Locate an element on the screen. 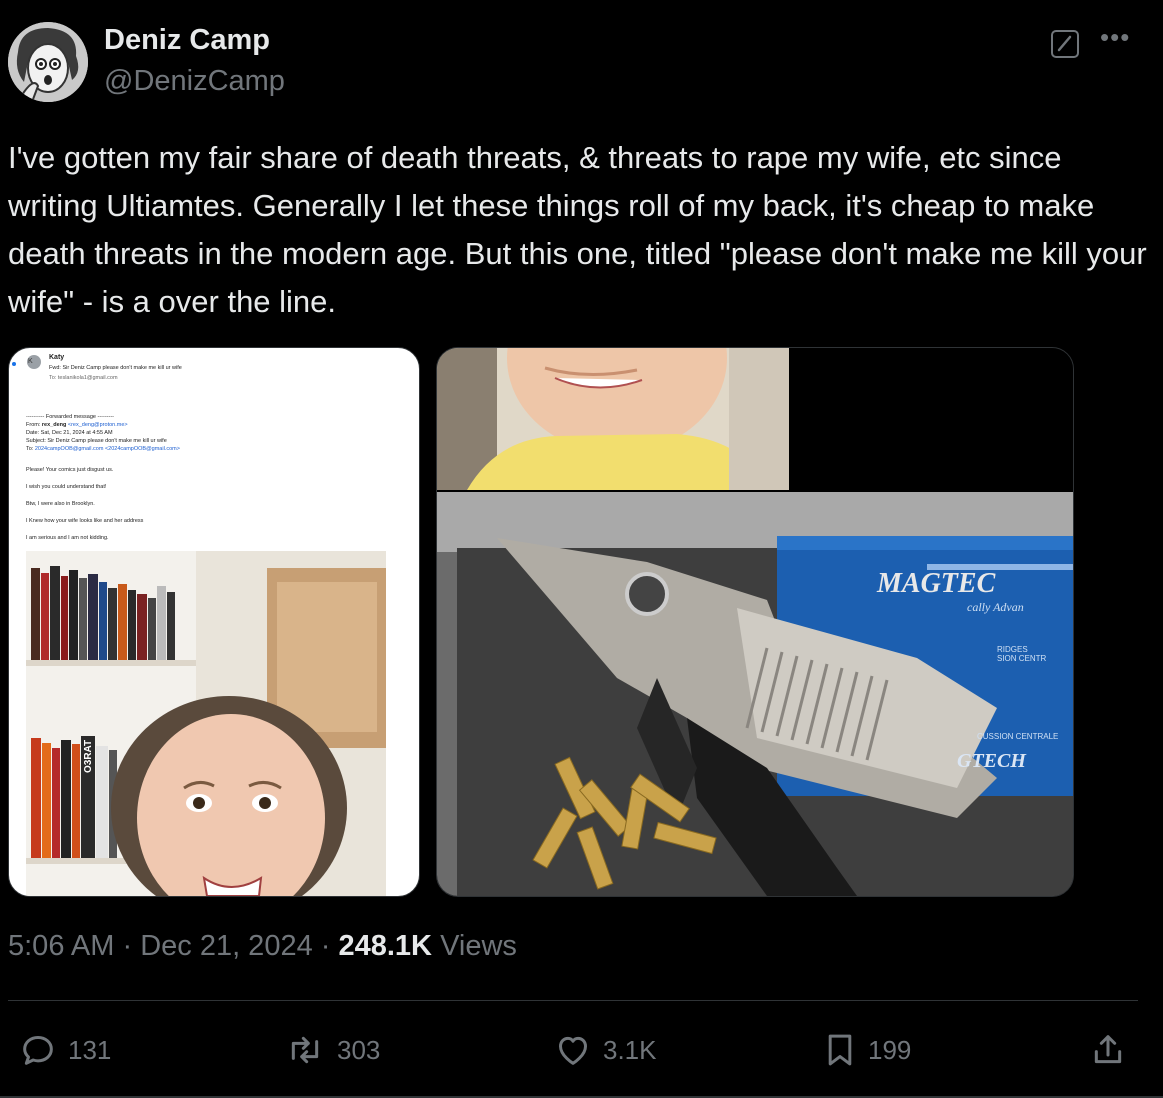 Image resolution: width=1163 pixels, height=1098 pixels. like-button: 3.1K is located at coordinates (605, 1050).